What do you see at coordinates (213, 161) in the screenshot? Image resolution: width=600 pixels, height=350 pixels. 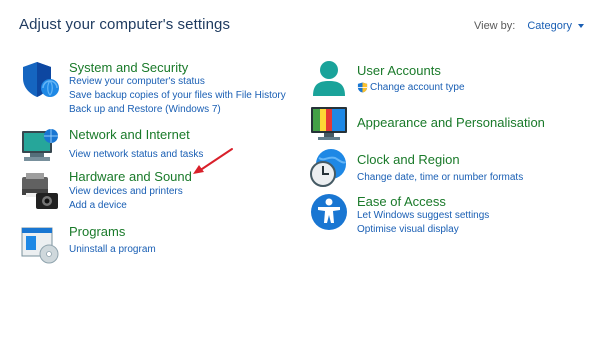 I see `annotation-arrow` at bounding box center [213, 161].